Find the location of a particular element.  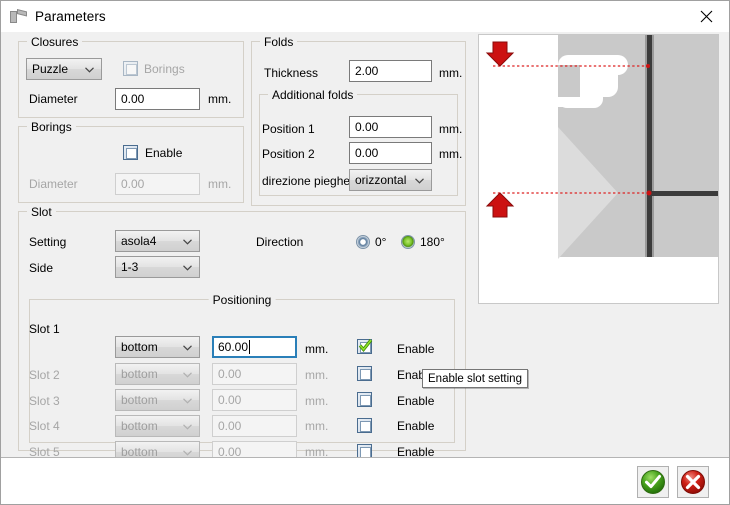

footer-bar is located at coordinates (365, 480).